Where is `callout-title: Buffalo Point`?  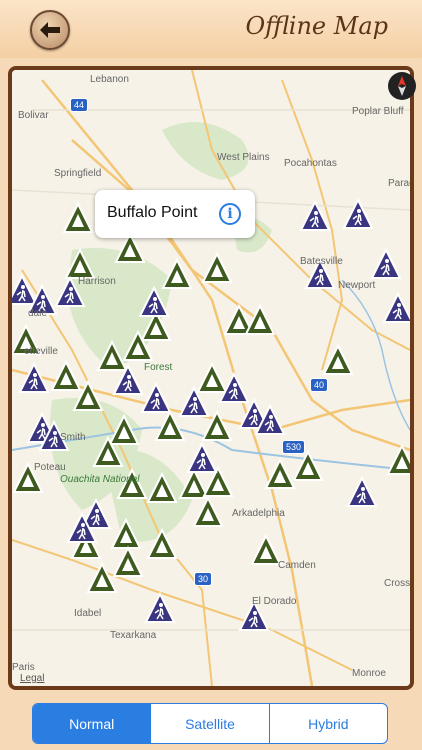
callout-title: Buffalo Point is located at coordinates (152, 212).